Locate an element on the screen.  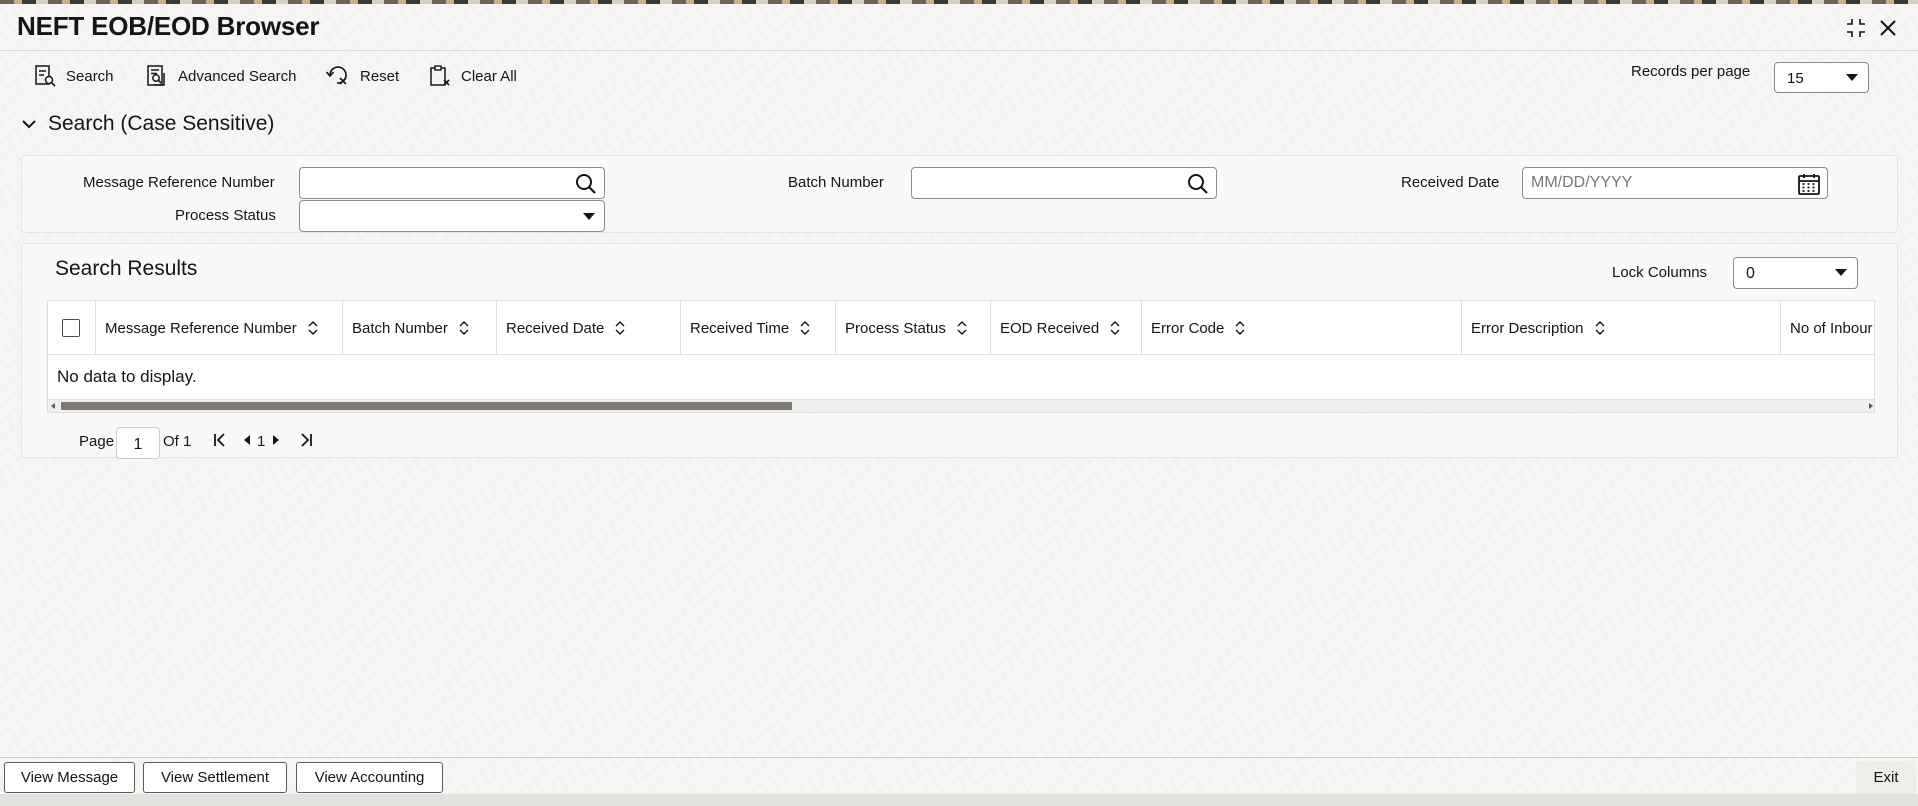
column-header-batch-number: Batch Number is located at coordinates (420, 328).